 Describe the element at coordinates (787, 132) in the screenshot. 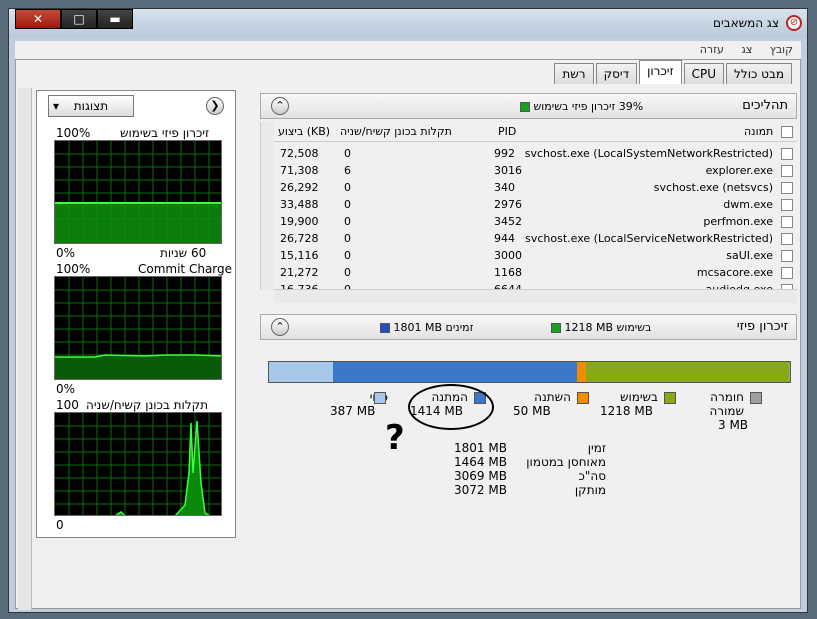

I see `select-all-checkbox` at that location.